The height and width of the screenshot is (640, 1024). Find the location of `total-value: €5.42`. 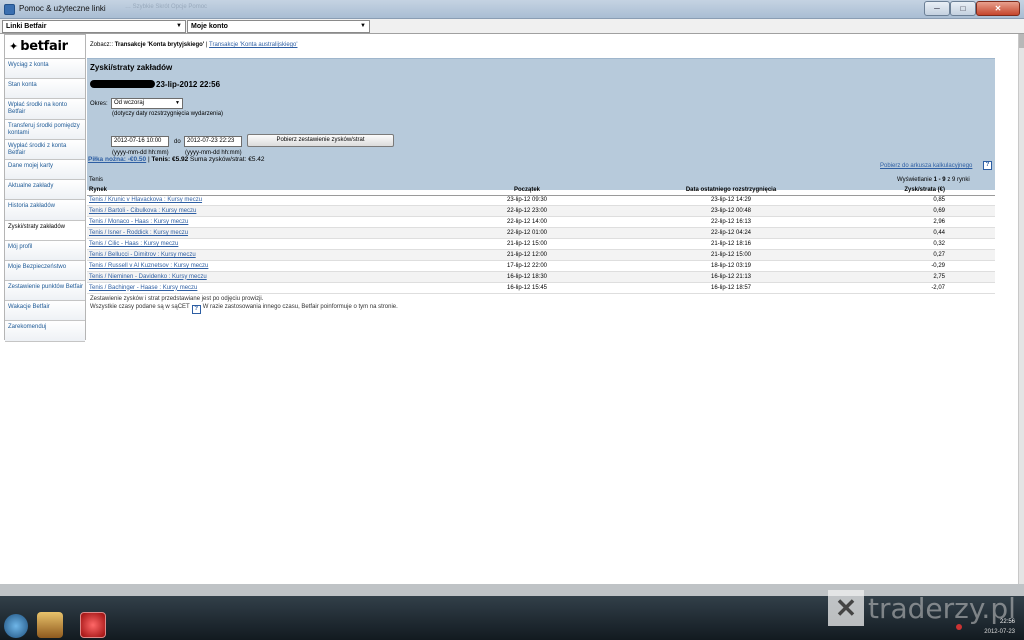

total-value: €5.42 is located at coordinates (256, 159).